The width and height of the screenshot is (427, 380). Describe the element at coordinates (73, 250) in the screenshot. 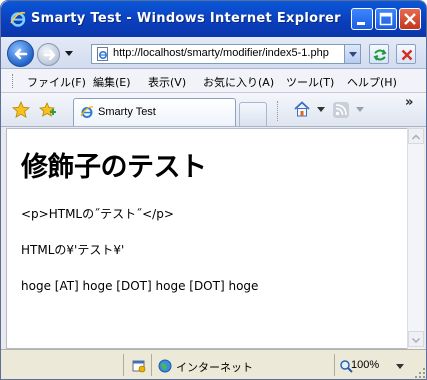

I see `content-line-2: HTMLの¥'テスト¥'` at that location.